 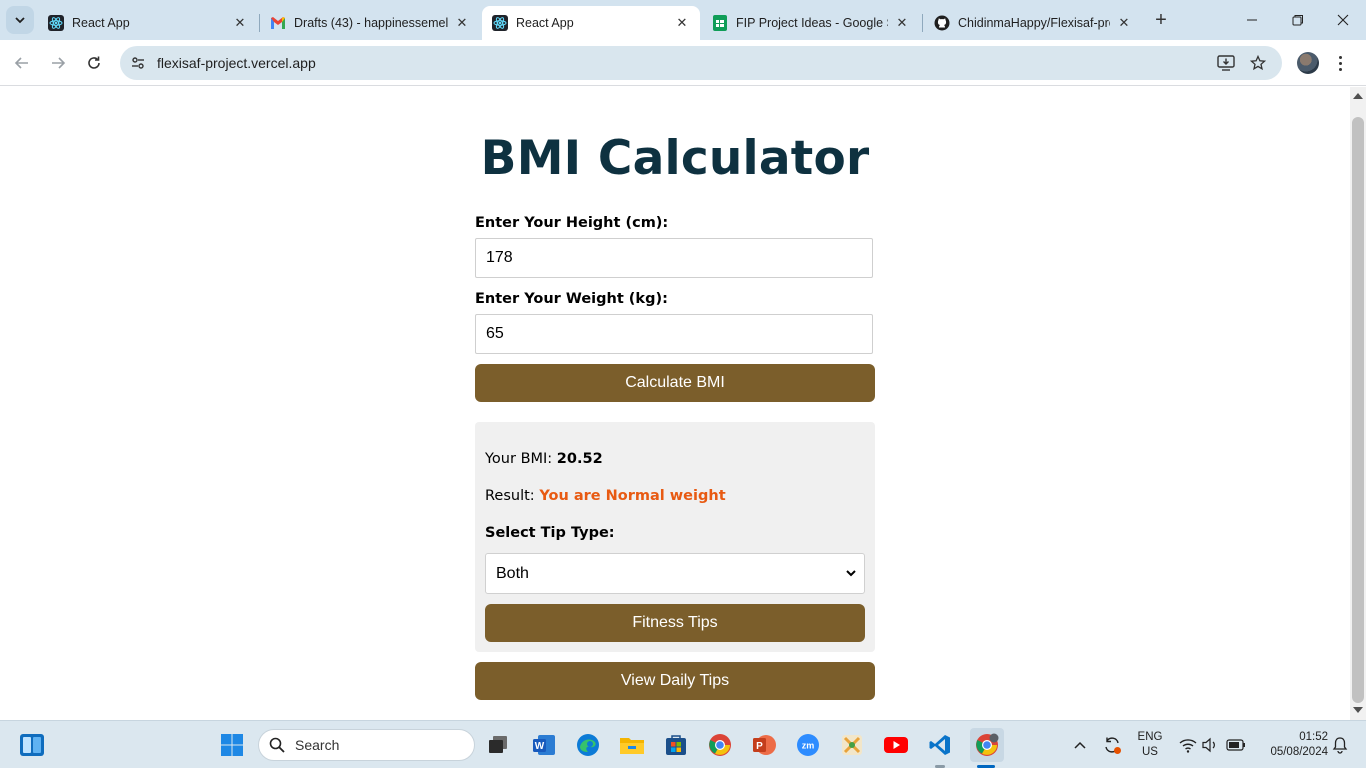 I want to click on store-icon, so click(x=676, y=745).